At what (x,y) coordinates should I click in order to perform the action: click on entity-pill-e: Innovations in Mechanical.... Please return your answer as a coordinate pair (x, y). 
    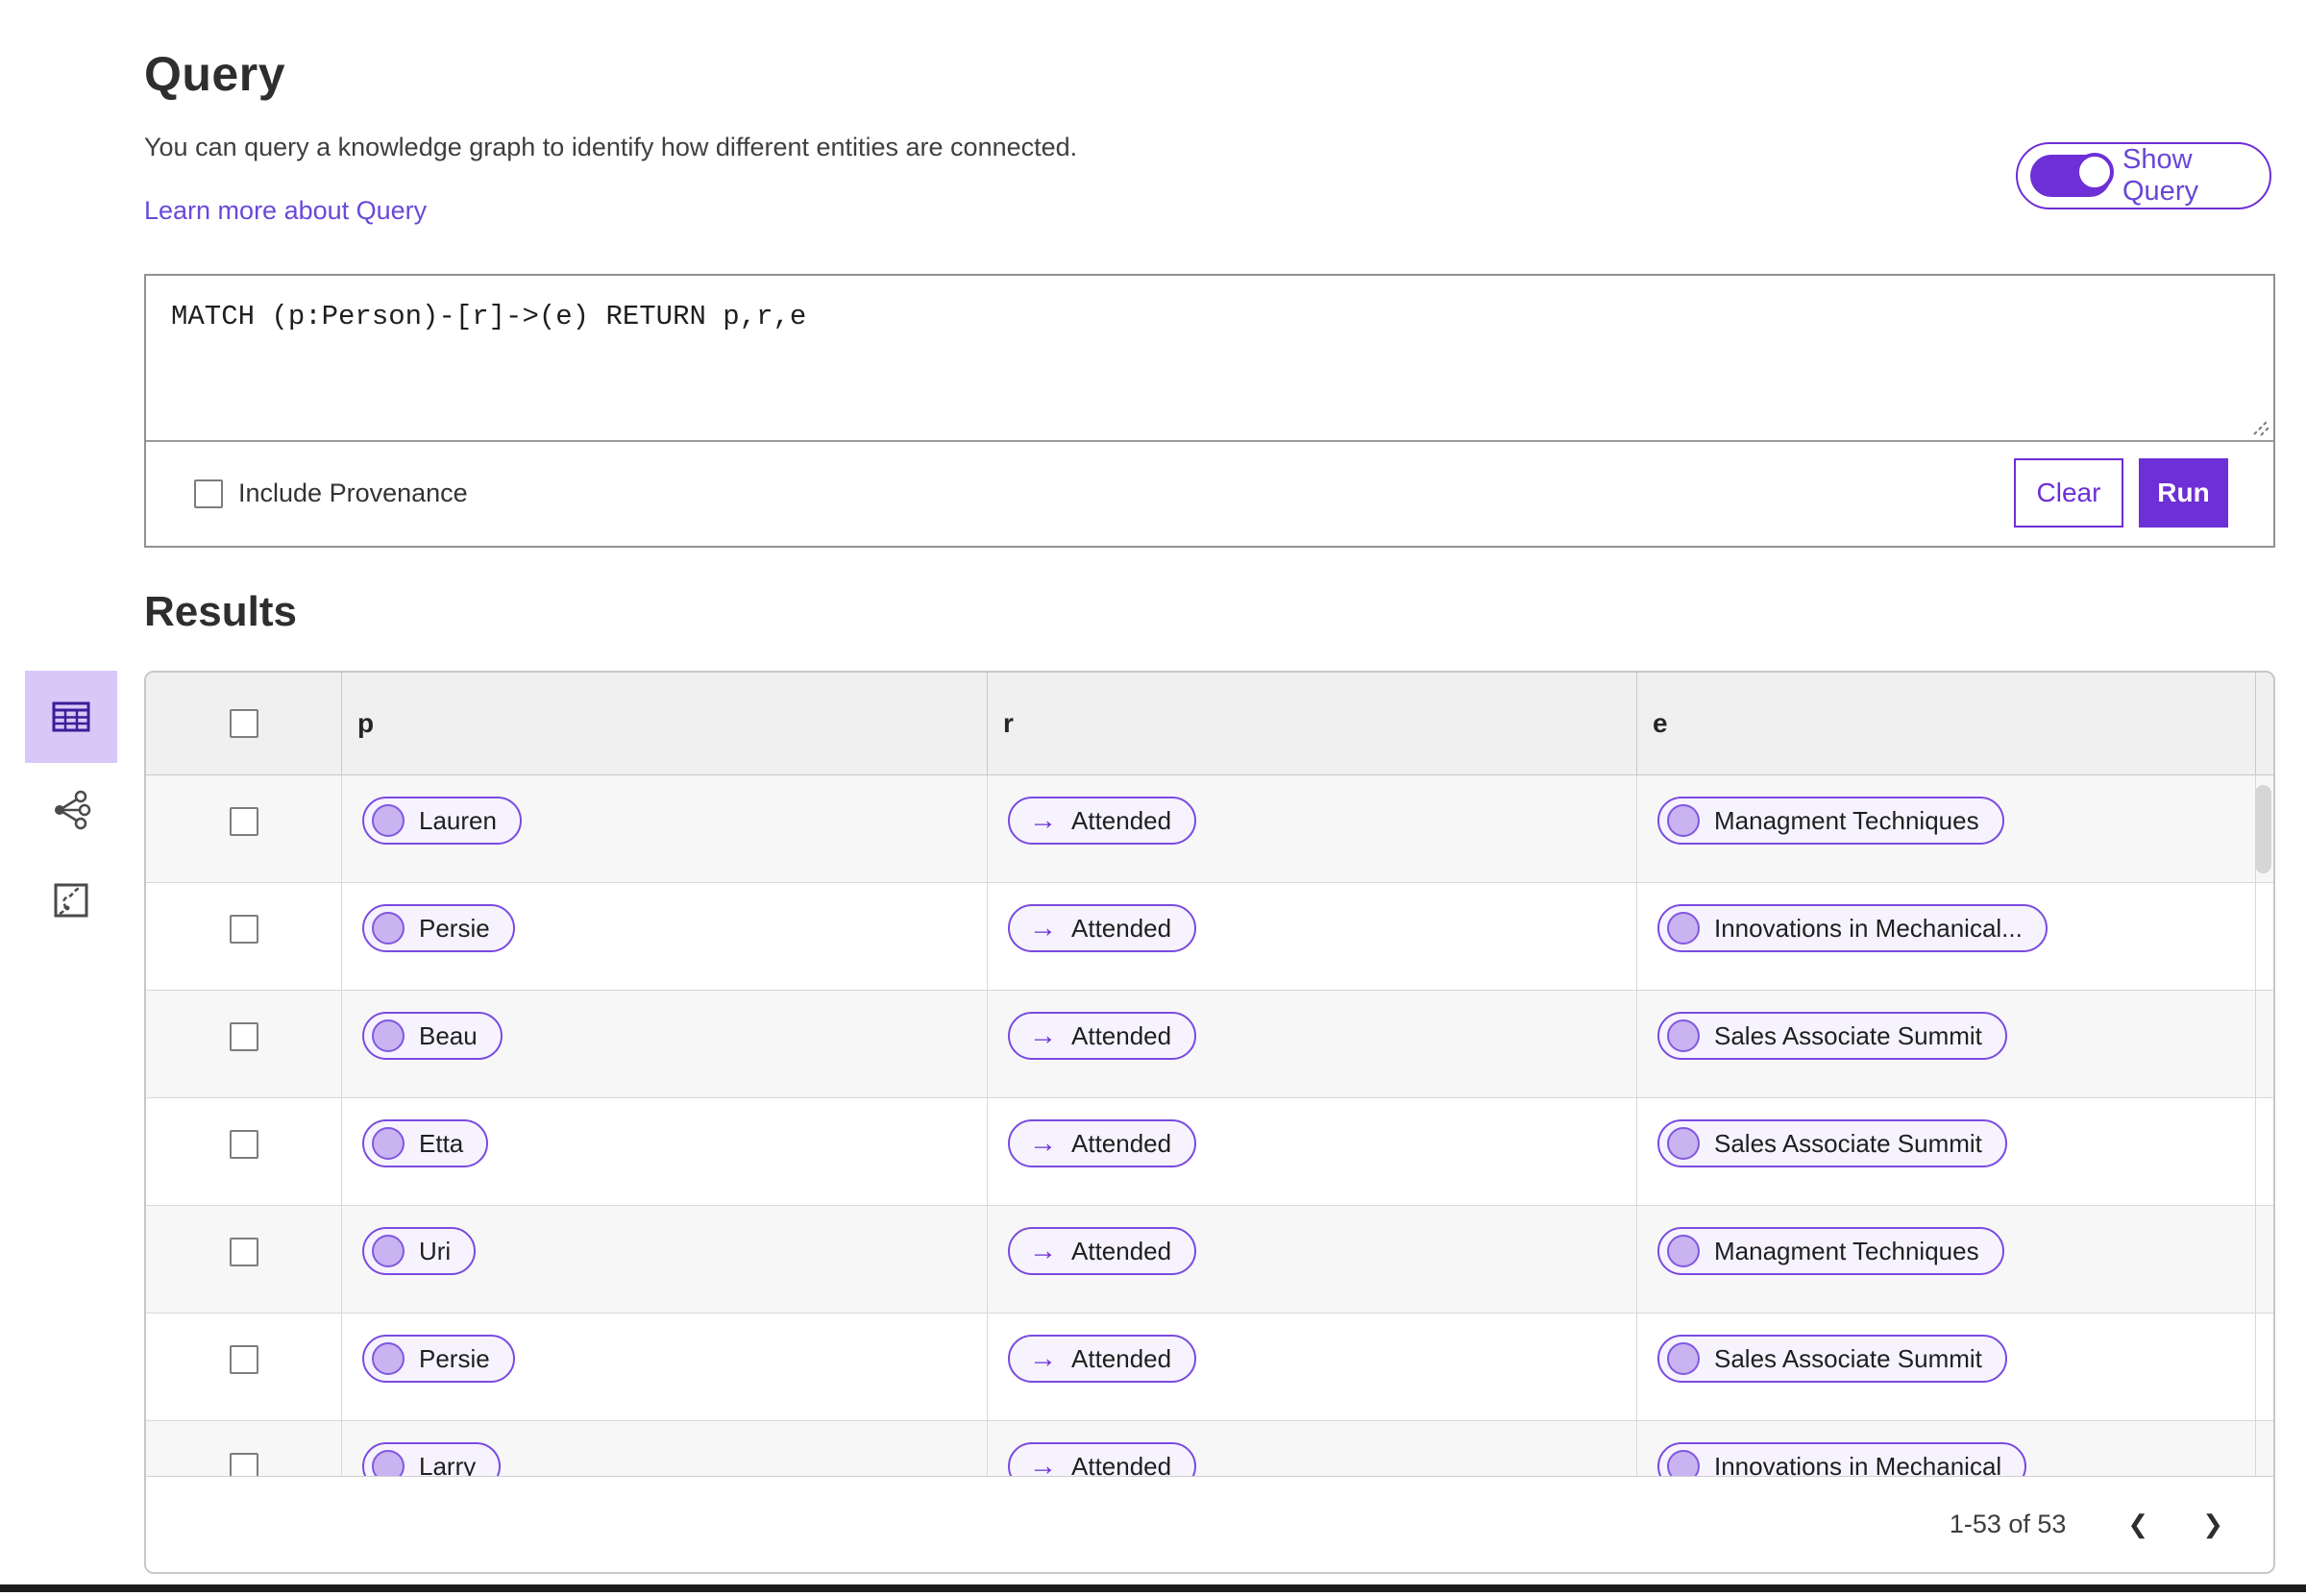
    Looking at the image, I should click on (1852, 928).